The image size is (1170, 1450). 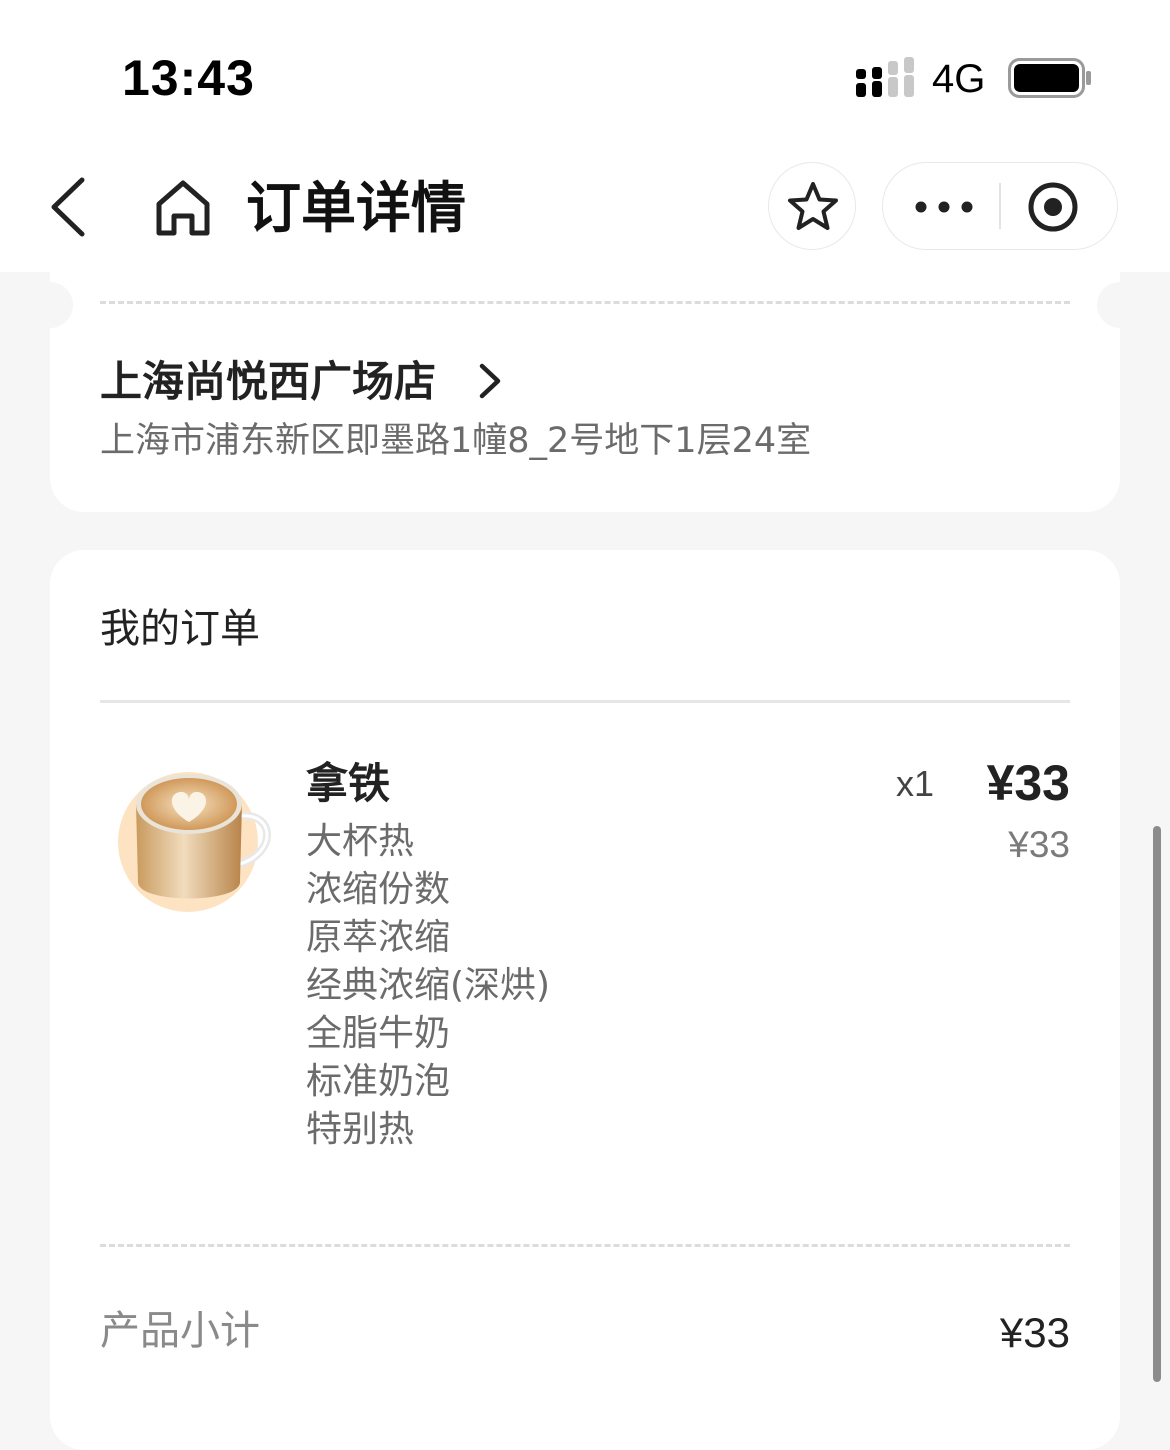 What do you see at coordinates (180, 1331) in the screenshot?
I see `subtotal-label: 产品小计` at bounding box center [180, 1331].